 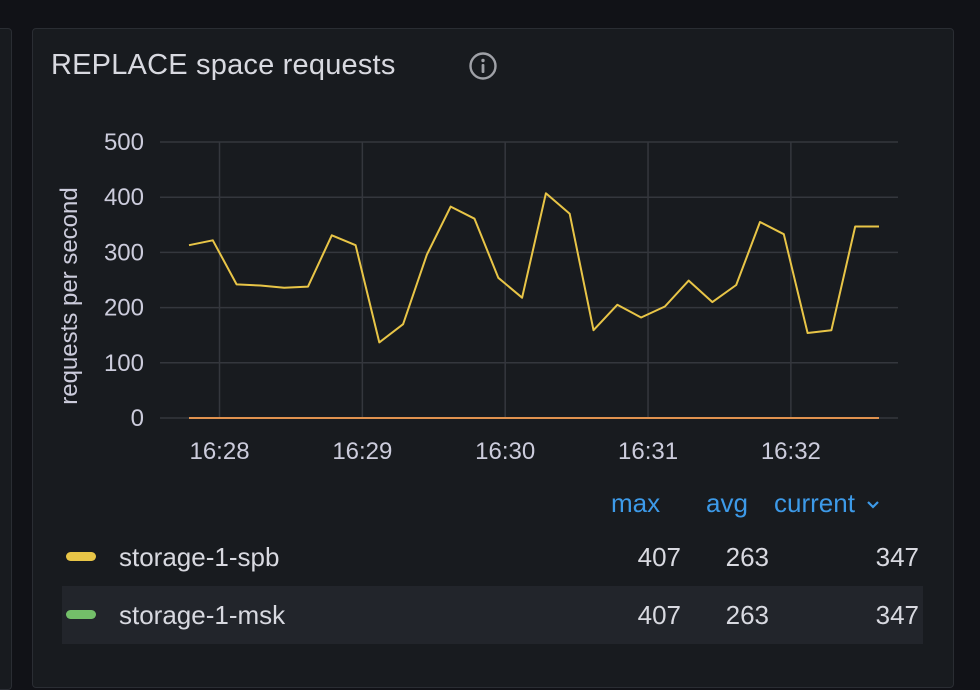 I want to click on x-tick-label: 16:31, so click(x=648, y=451).